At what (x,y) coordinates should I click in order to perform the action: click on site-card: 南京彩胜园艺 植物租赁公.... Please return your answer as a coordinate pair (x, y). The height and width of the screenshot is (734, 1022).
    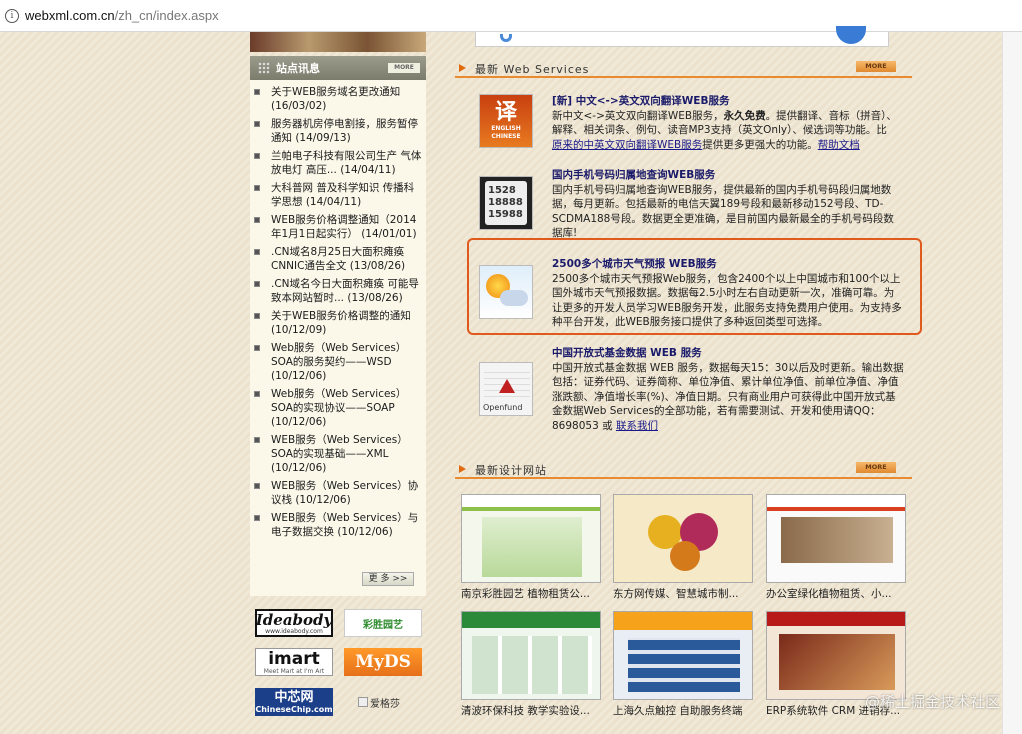
    Looking at the image, I should click on (531, 547).